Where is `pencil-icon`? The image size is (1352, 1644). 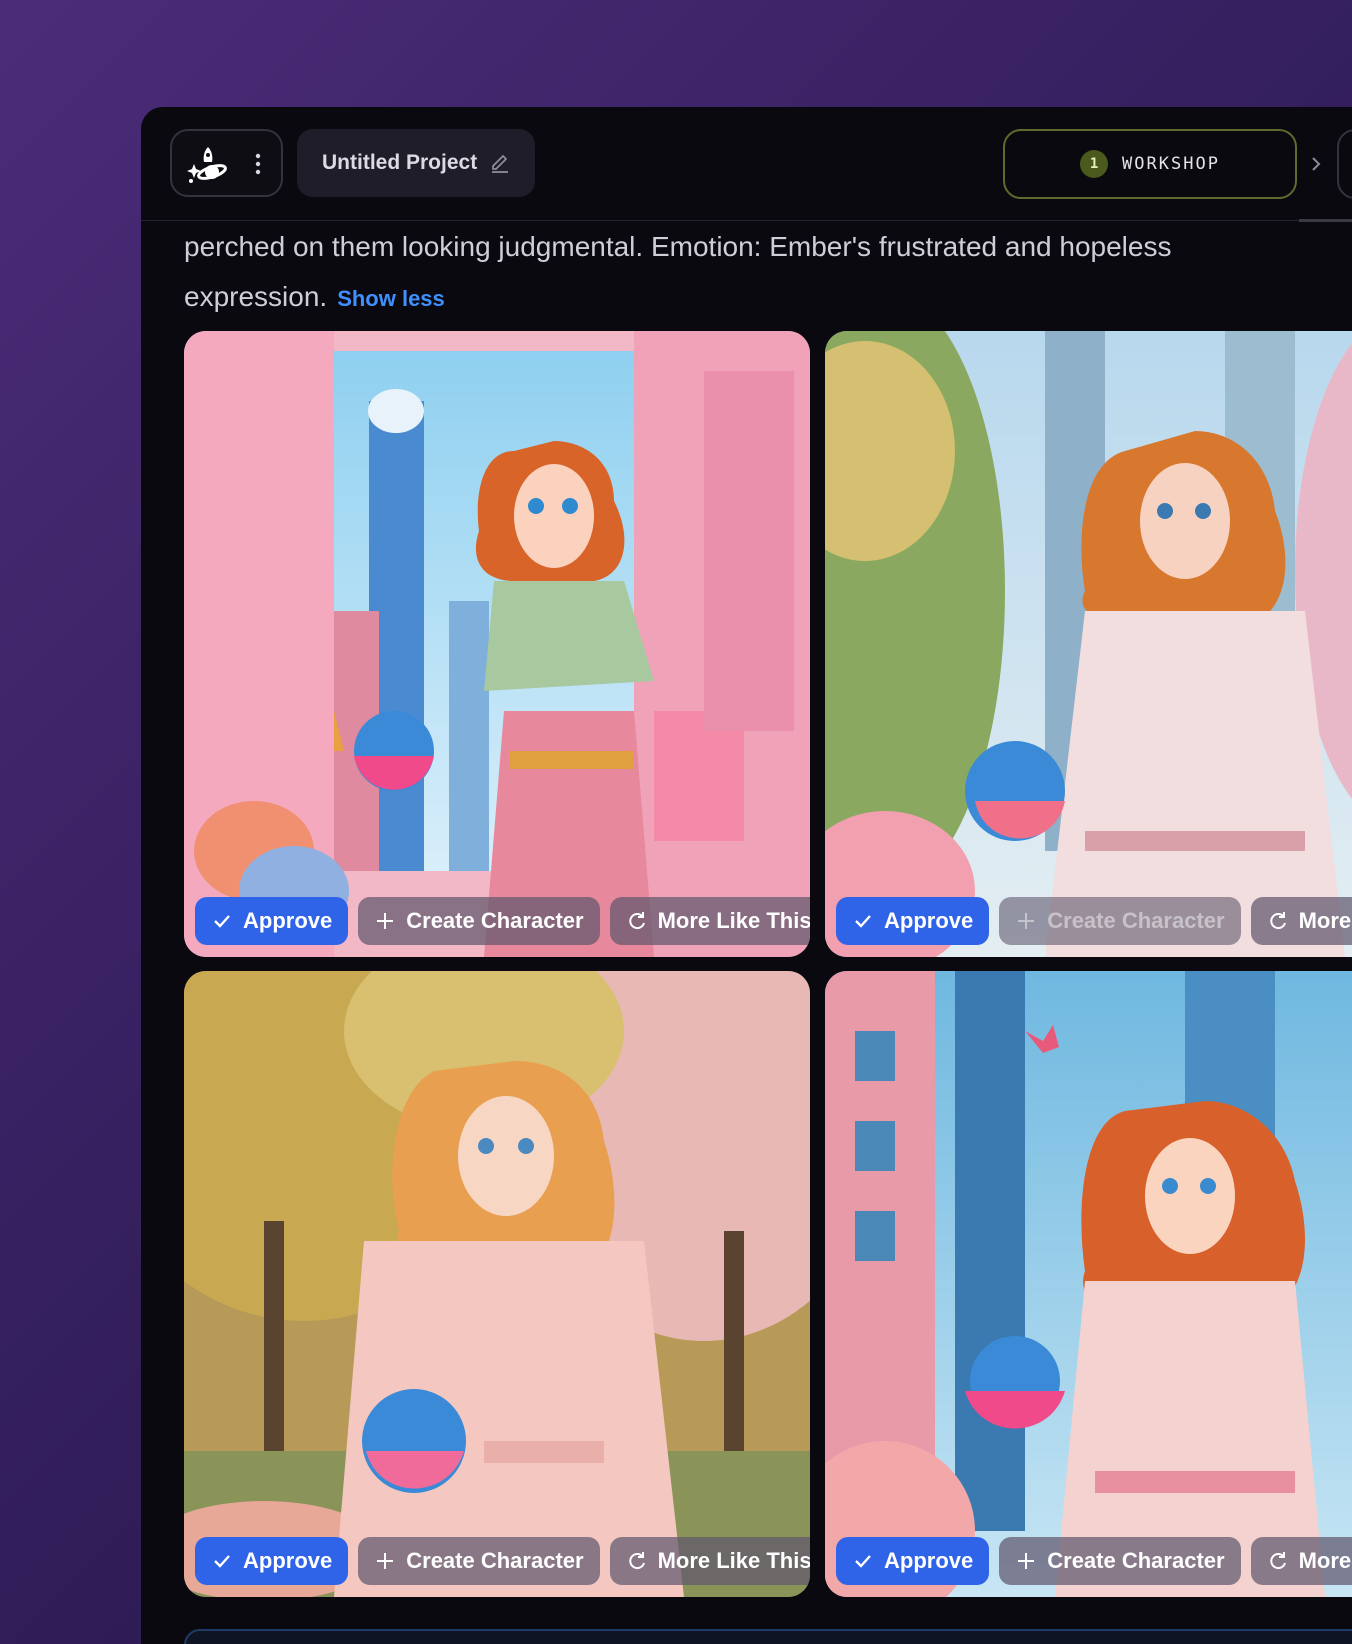
pencil-icon is located at coordinates (500, 163).